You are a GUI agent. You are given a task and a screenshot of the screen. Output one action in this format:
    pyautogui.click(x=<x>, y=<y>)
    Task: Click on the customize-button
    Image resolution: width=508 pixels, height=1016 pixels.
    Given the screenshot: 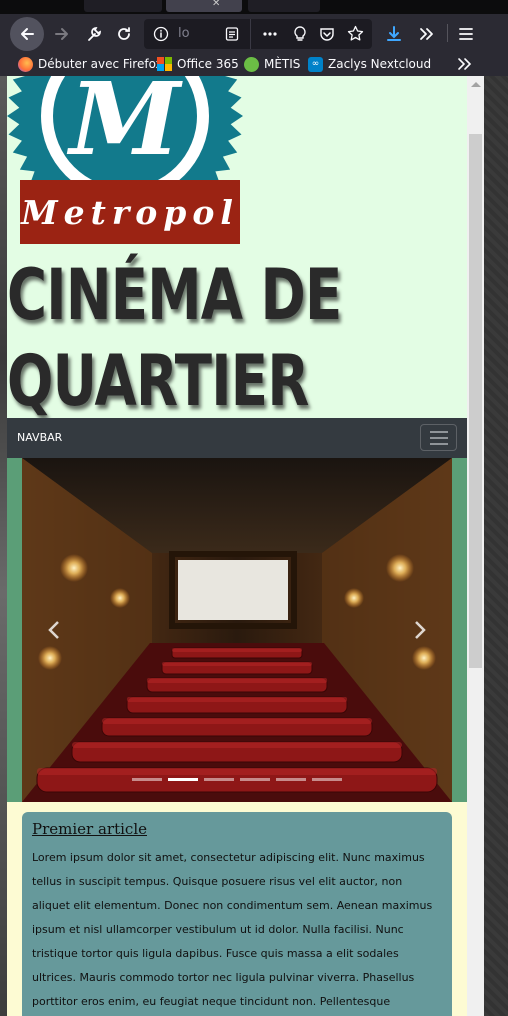 What is the action you would take?
    pyautogui.click(x=94, y=34)
    